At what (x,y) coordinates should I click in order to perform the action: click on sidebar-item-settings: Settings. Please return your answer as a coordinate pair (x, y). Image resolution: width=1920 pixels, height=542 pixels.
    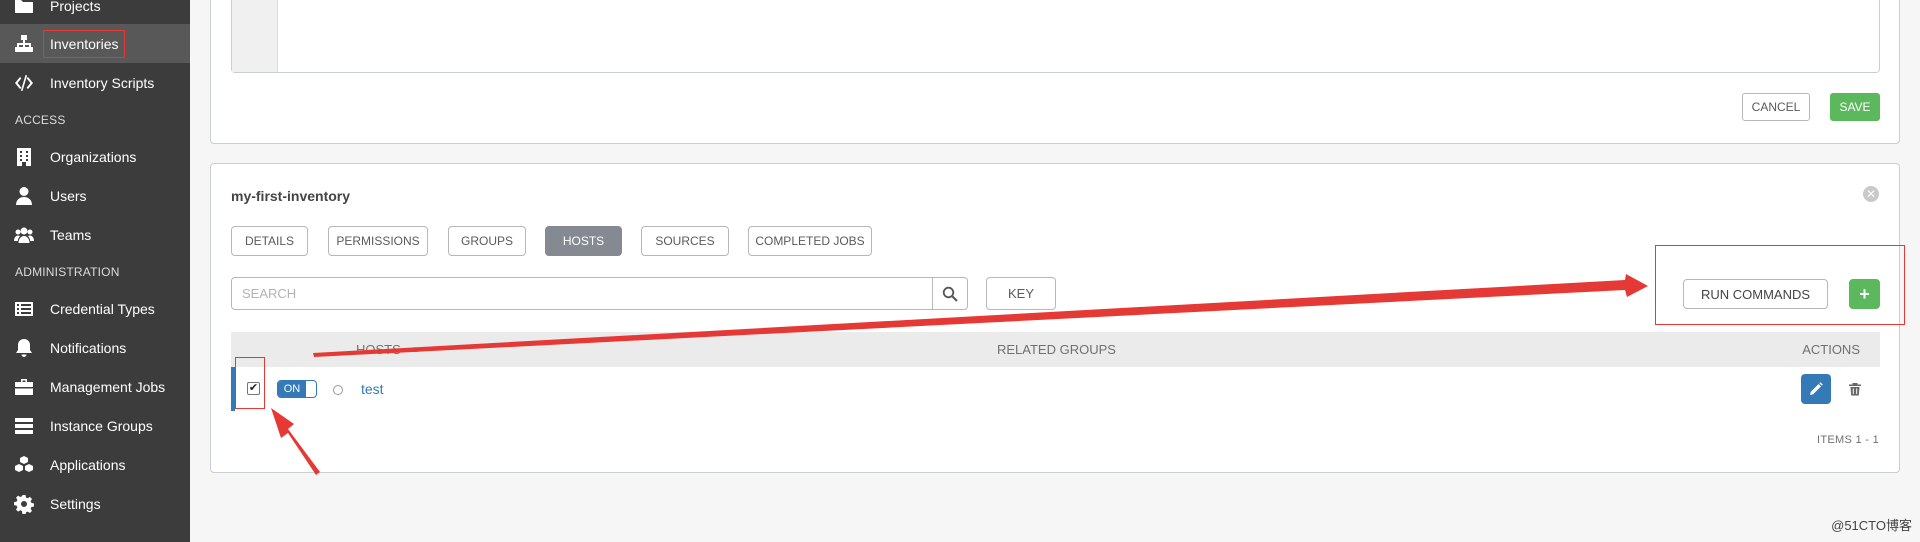
    Looking at the image, I should click on (95, 503).